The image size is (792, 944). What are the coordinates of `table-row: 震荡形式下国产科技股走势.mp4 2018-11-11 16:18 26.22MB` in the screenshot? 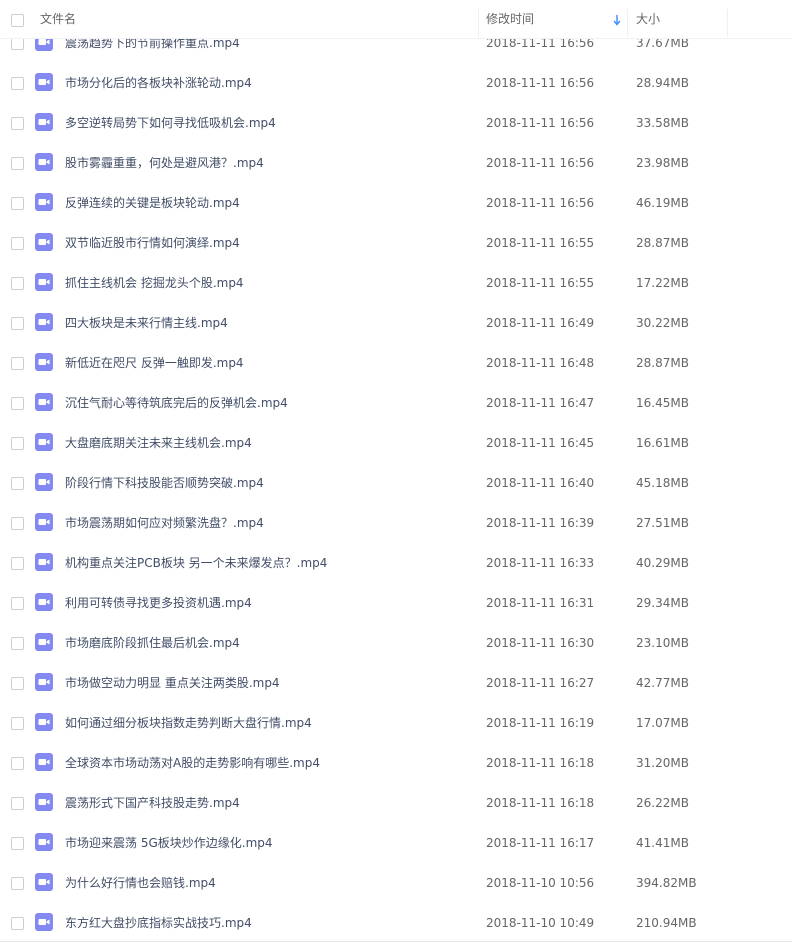 It's located at (396, 803).